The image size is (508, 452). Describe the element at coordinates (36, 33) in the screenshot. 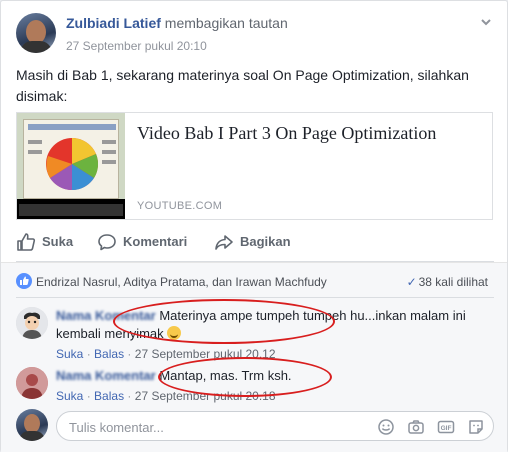

I see `author-avatar` at that location.